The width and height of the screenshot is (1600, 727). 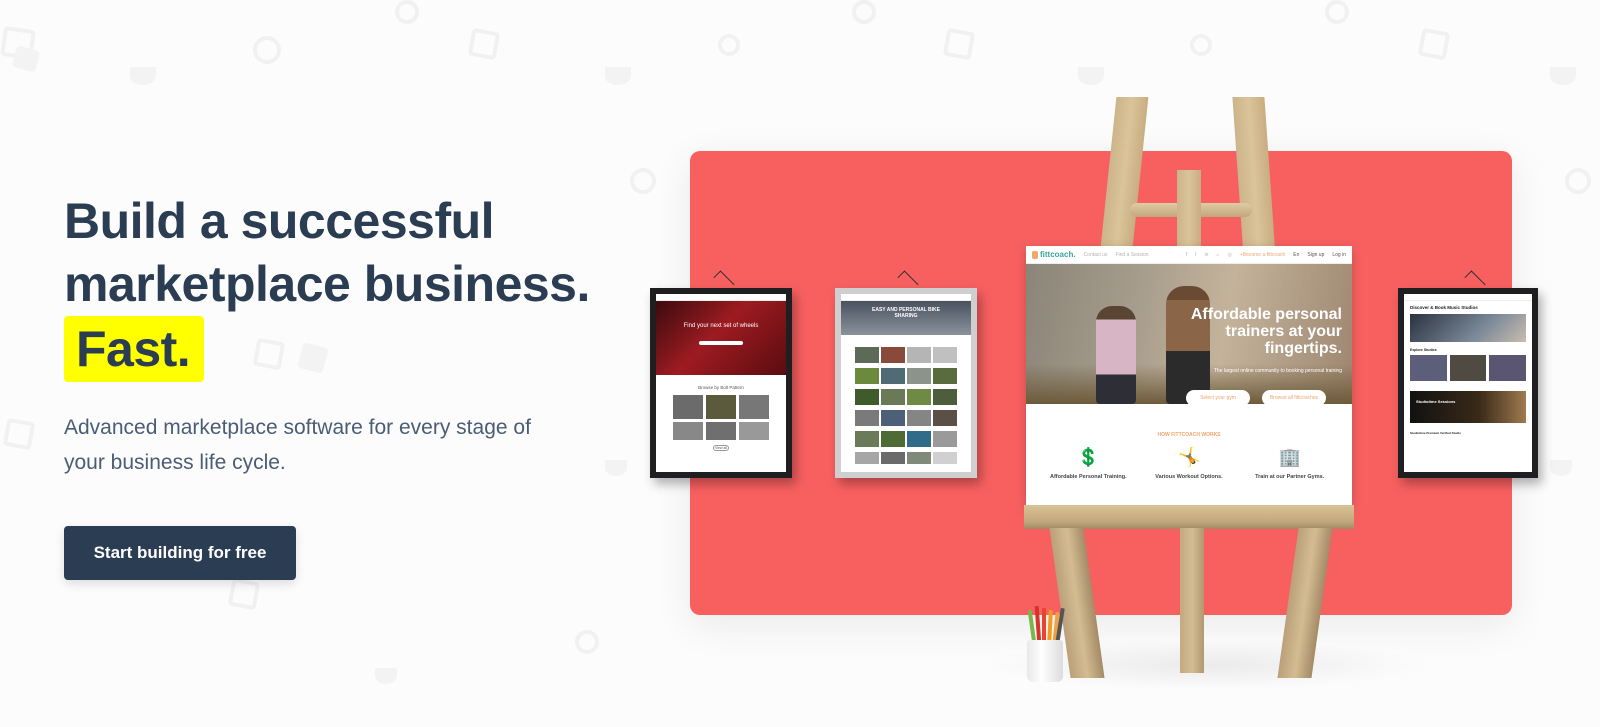 What do you see at coordinates (1088, 457) in the screenshot?
I see `money-hand-icon: 💲` at bounding box center [1088, 457].